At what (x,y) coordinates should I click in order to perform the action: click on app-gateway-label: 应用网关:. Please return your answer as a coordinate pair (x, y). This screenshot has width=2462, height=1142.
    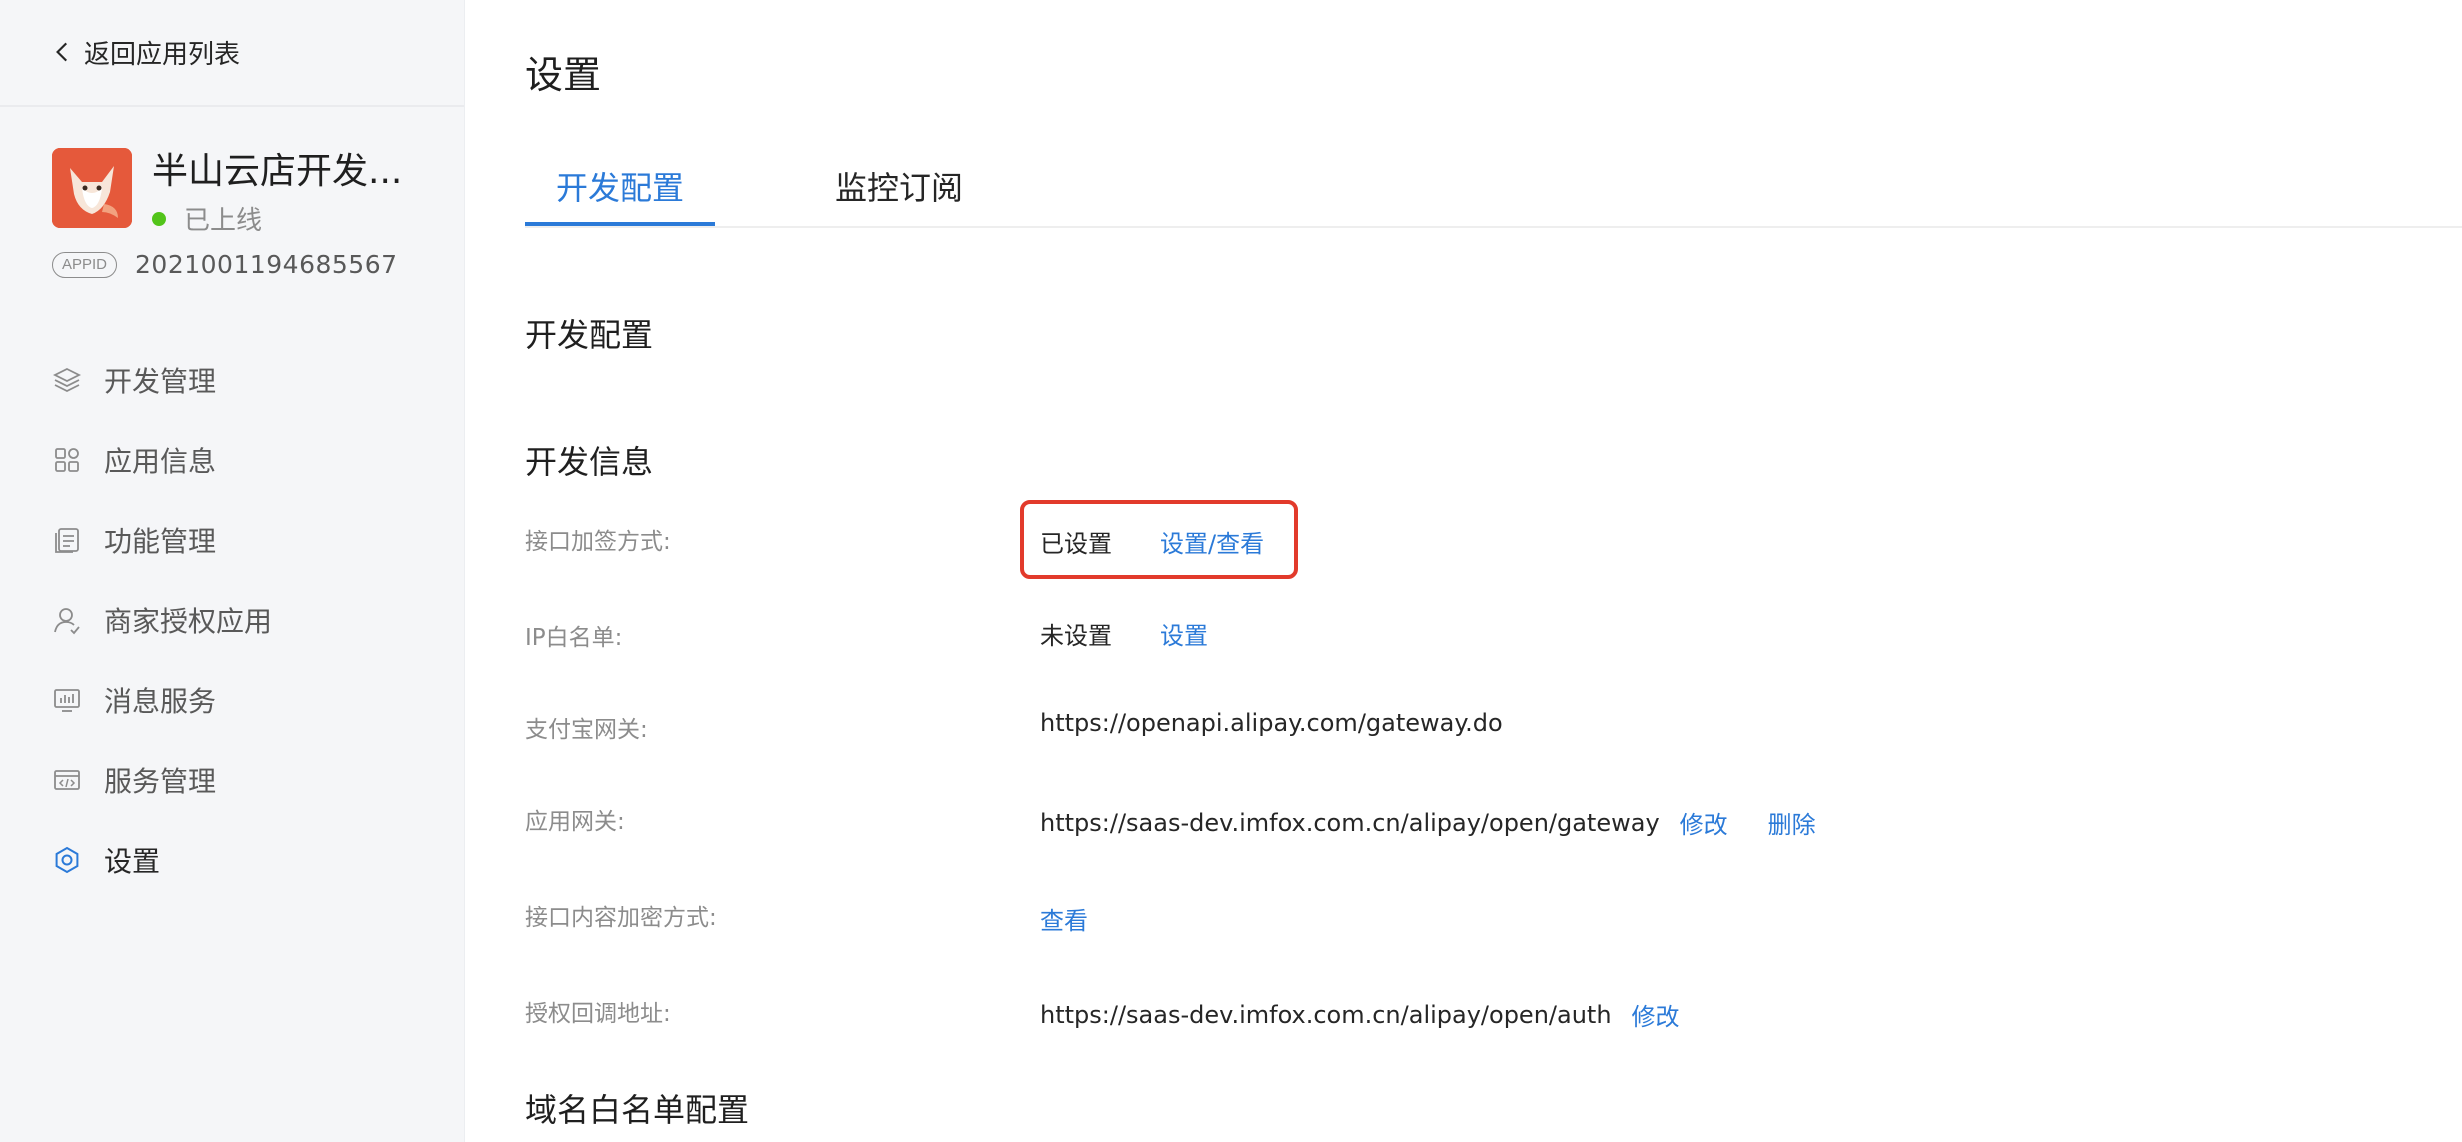
    Looking at the image, I should click on (575, 822).